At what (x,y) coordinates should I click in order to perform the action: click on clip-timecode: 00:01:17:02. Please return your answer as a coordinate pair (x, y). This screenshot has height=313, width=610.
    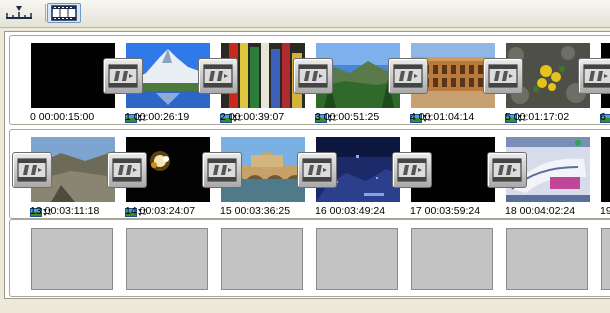
    Looking at the image, I should click on (541, 117).